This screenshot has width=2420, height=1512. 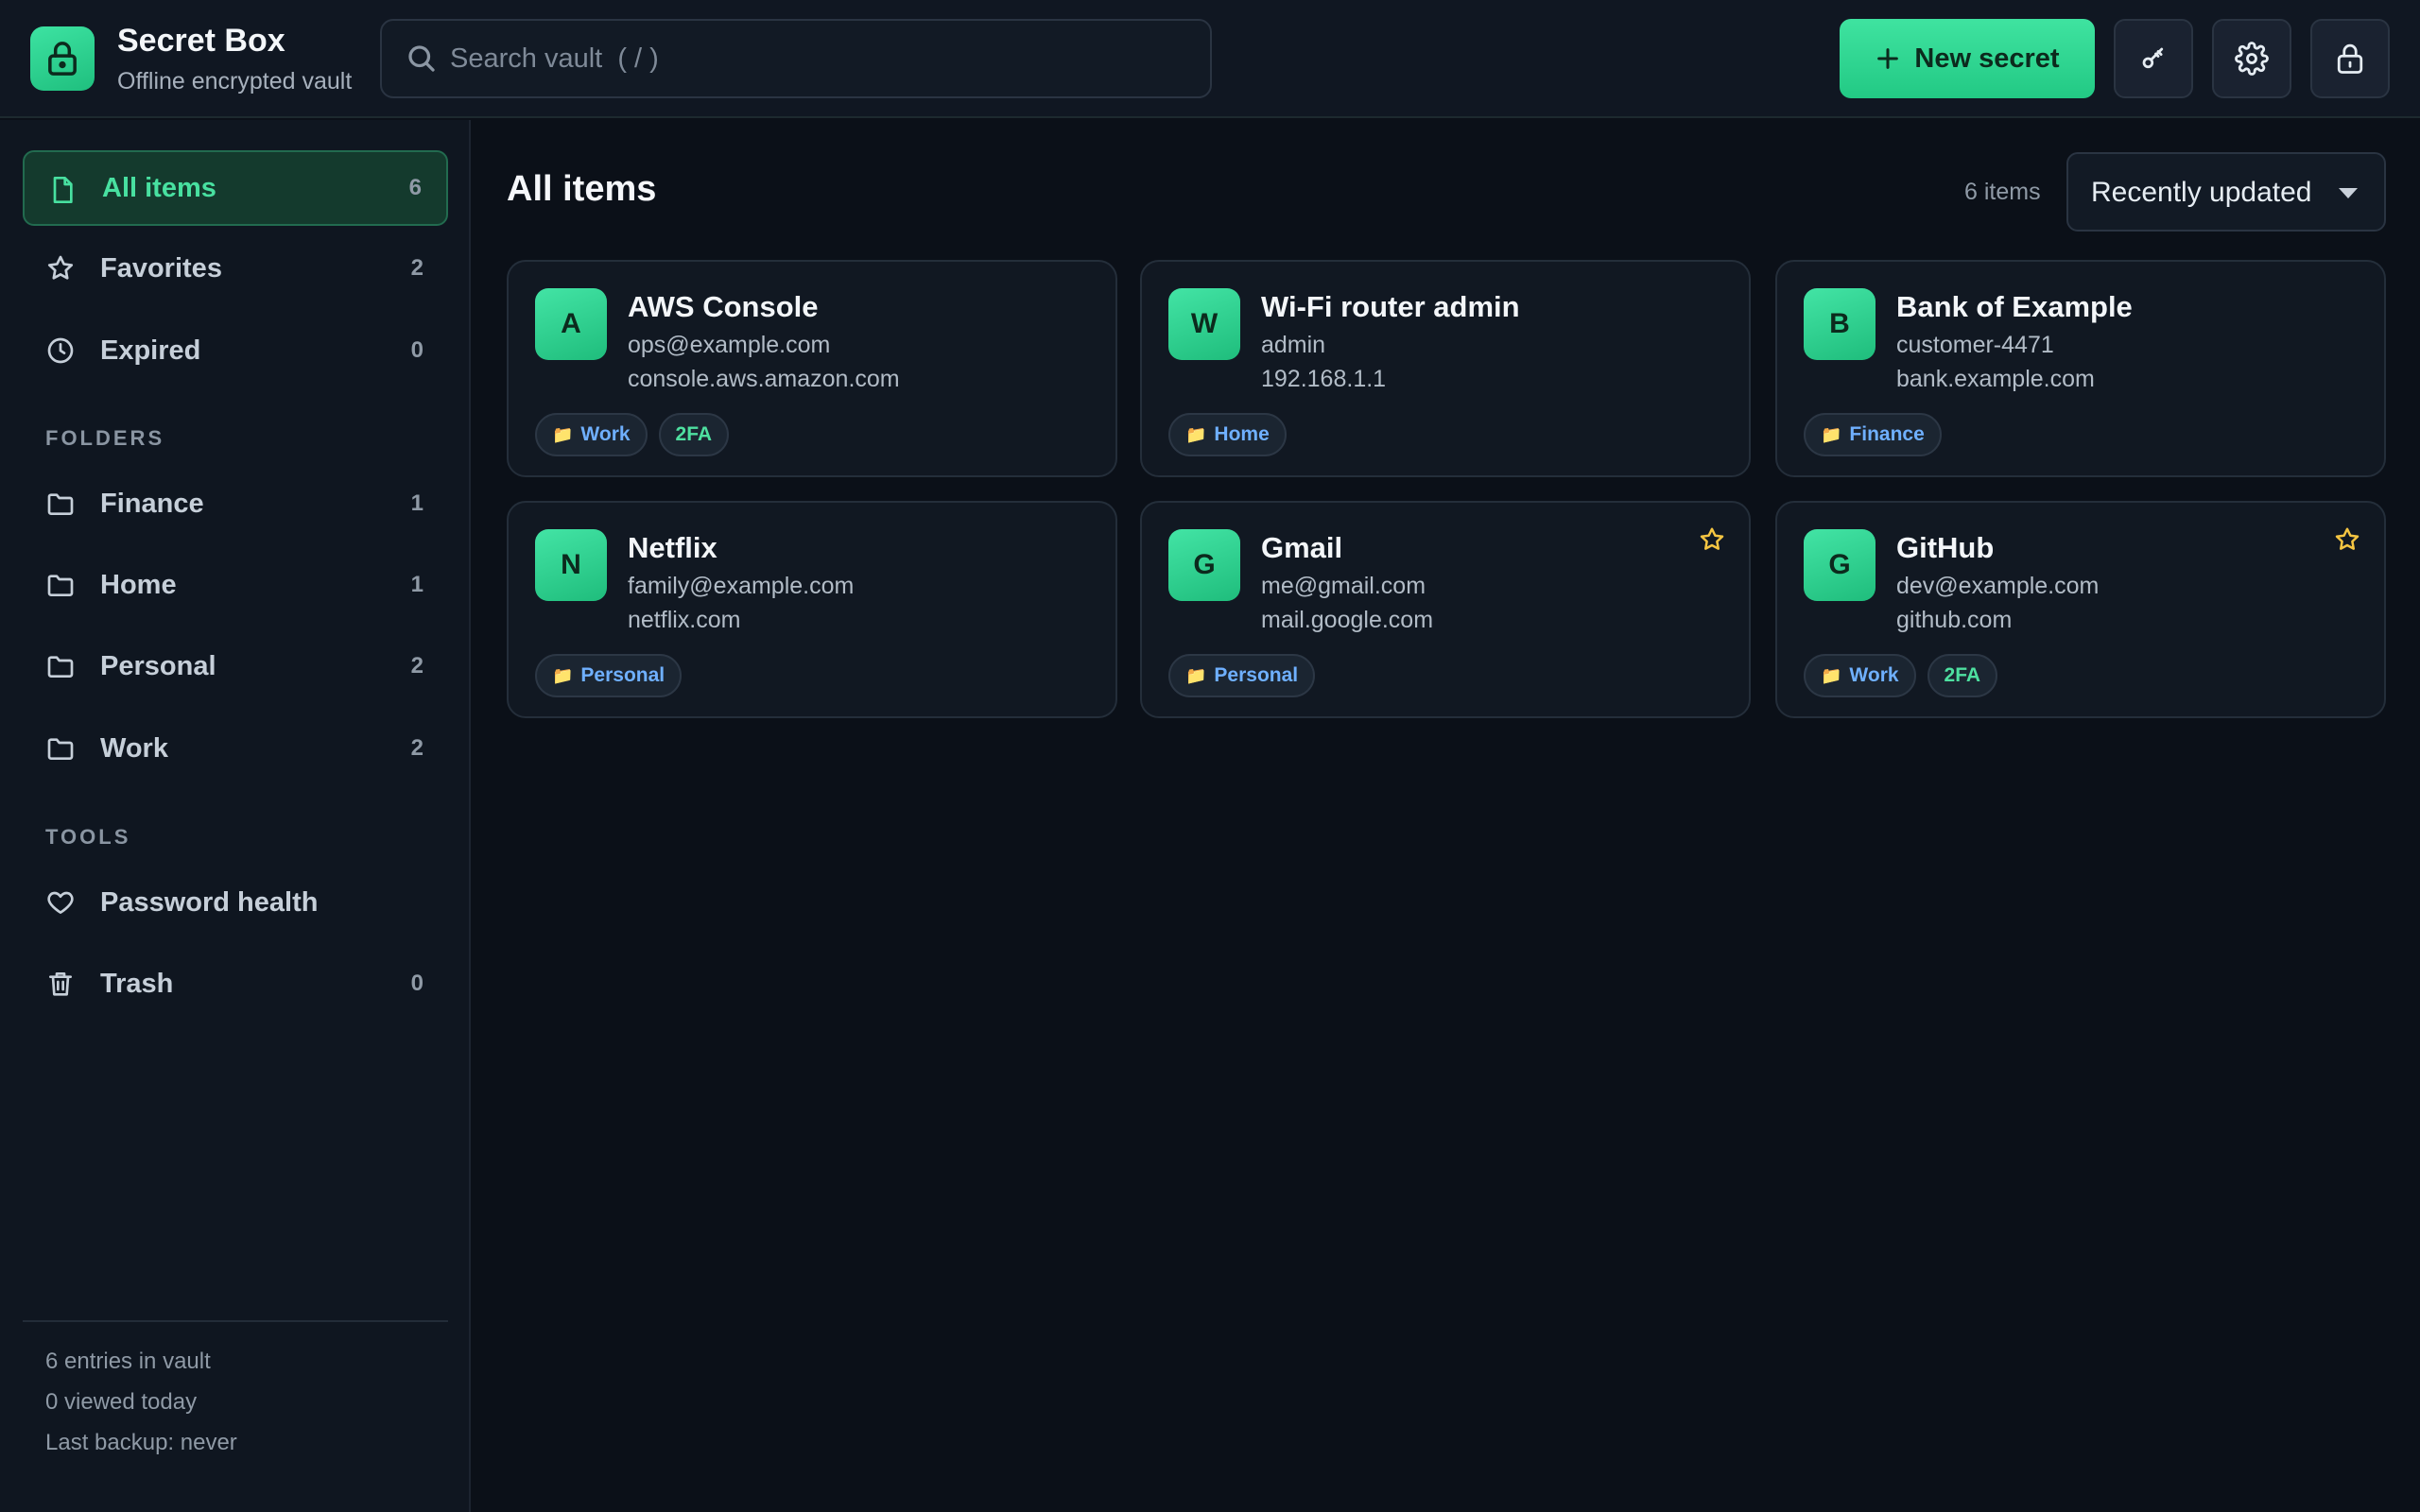 What do you see at coordinates (235, 585) in the screenshot?
I see `sidebar-item-home: Home 1` at bounding box center [235, 585].